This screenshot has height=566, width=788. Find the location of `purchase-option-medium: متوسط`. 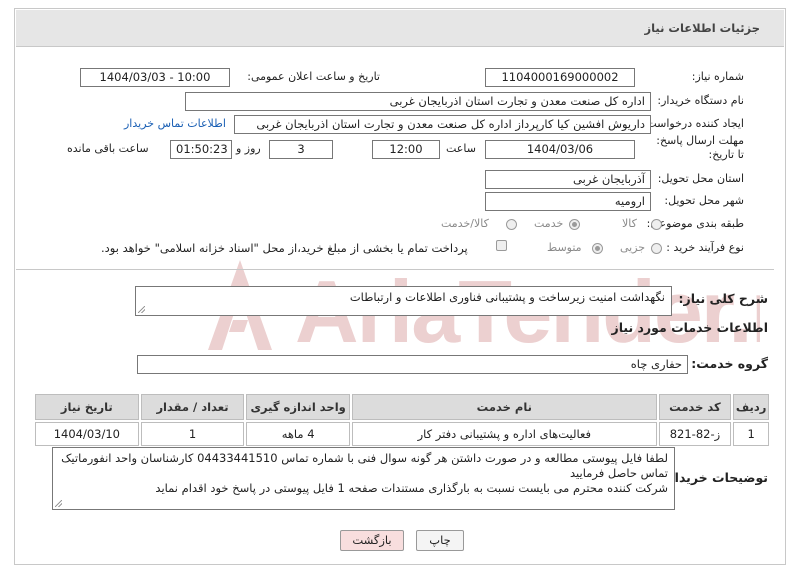

purchase-option-medium: متوسط is located at coordinates (564, 247).